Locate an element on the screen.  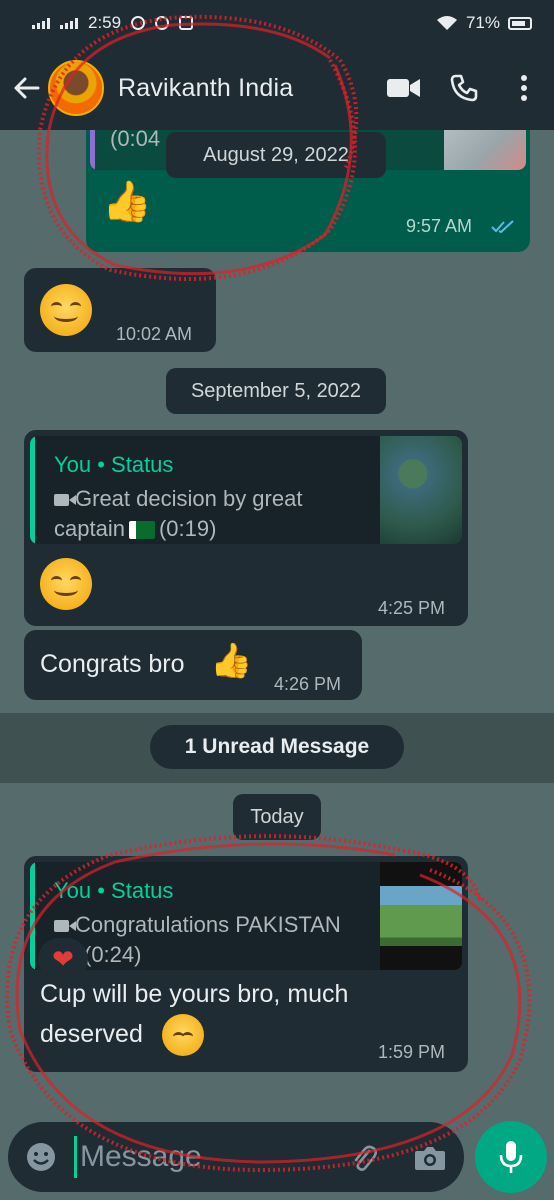
date-separator: August 29, 2022 is located at coordinates (276, 155).